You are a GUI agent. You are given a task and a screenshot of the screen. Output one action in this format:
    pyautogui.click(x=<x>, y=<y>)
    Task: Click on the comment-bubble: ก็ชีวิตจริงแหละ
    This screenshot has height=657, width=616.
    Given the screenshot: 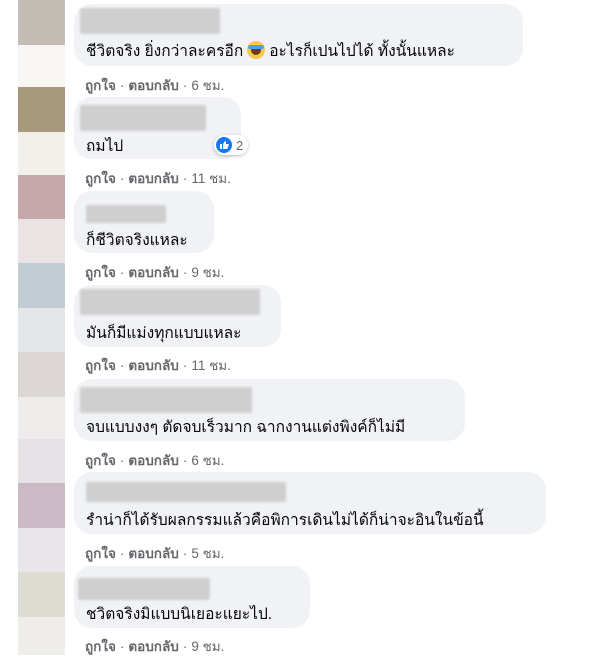 What is the action you would take?
    pyautogui.click(x=144, y=222)
    